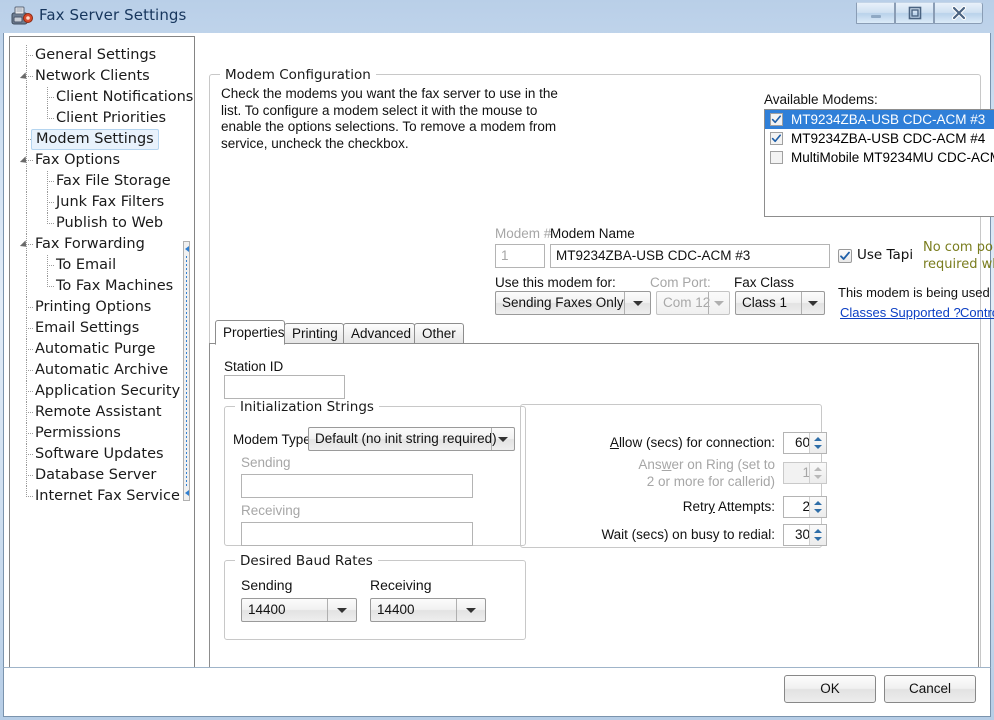  Describe the element at coordinates (885, 255) in the screenshot. I see `use-tapi-label: Use Tapi` at that location.